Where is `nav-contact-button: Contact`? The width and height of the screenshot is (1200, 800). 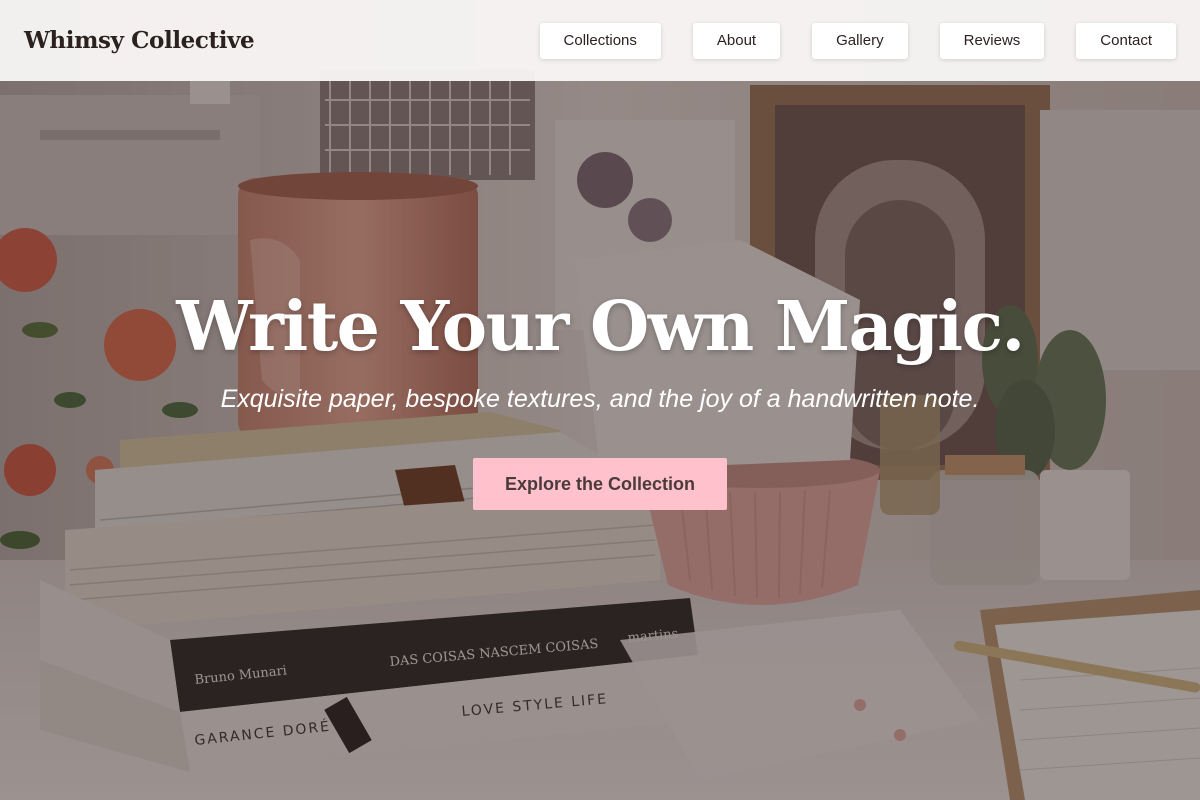
nav-contact-button: Contact is located at coordinates (1126, 40).